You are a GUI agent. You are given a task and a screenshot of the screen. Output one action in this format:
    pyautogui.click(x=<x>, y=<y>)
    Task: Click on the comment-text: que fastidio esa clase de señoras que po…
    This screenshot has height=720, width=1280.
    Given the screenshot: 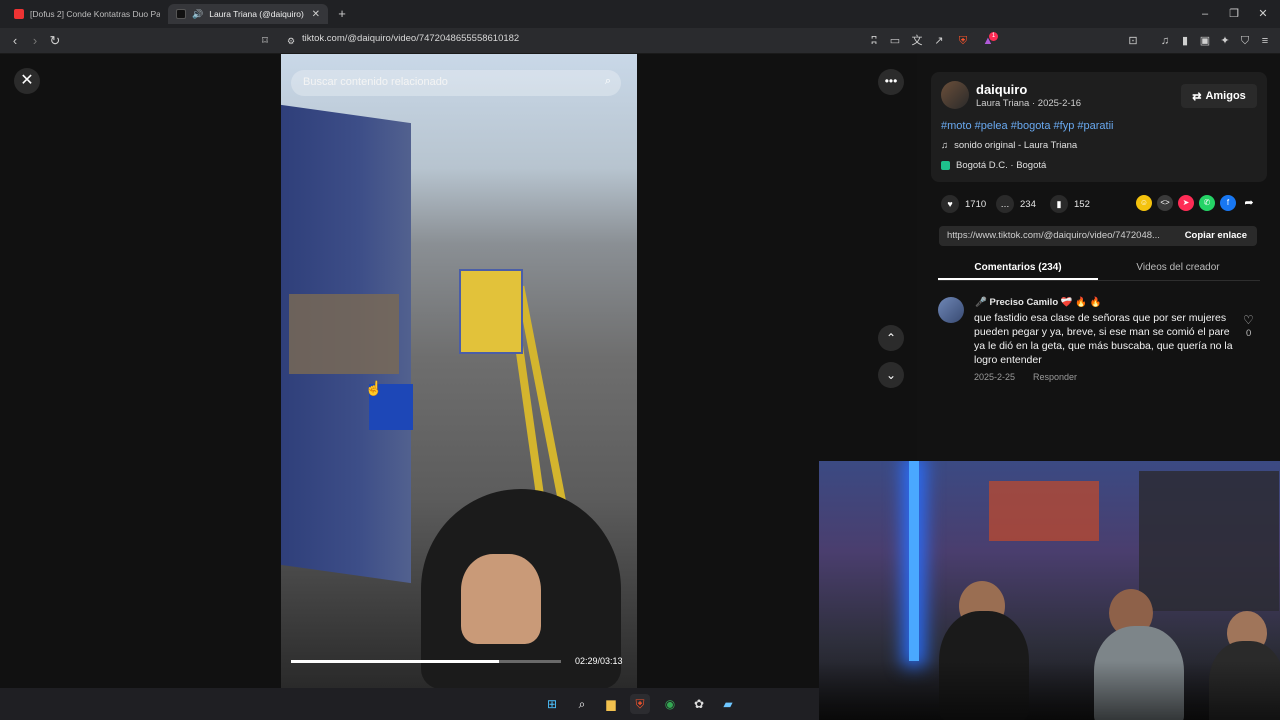 What is the action you would take?
    pyautogui.click(x=1103, y=339)
    